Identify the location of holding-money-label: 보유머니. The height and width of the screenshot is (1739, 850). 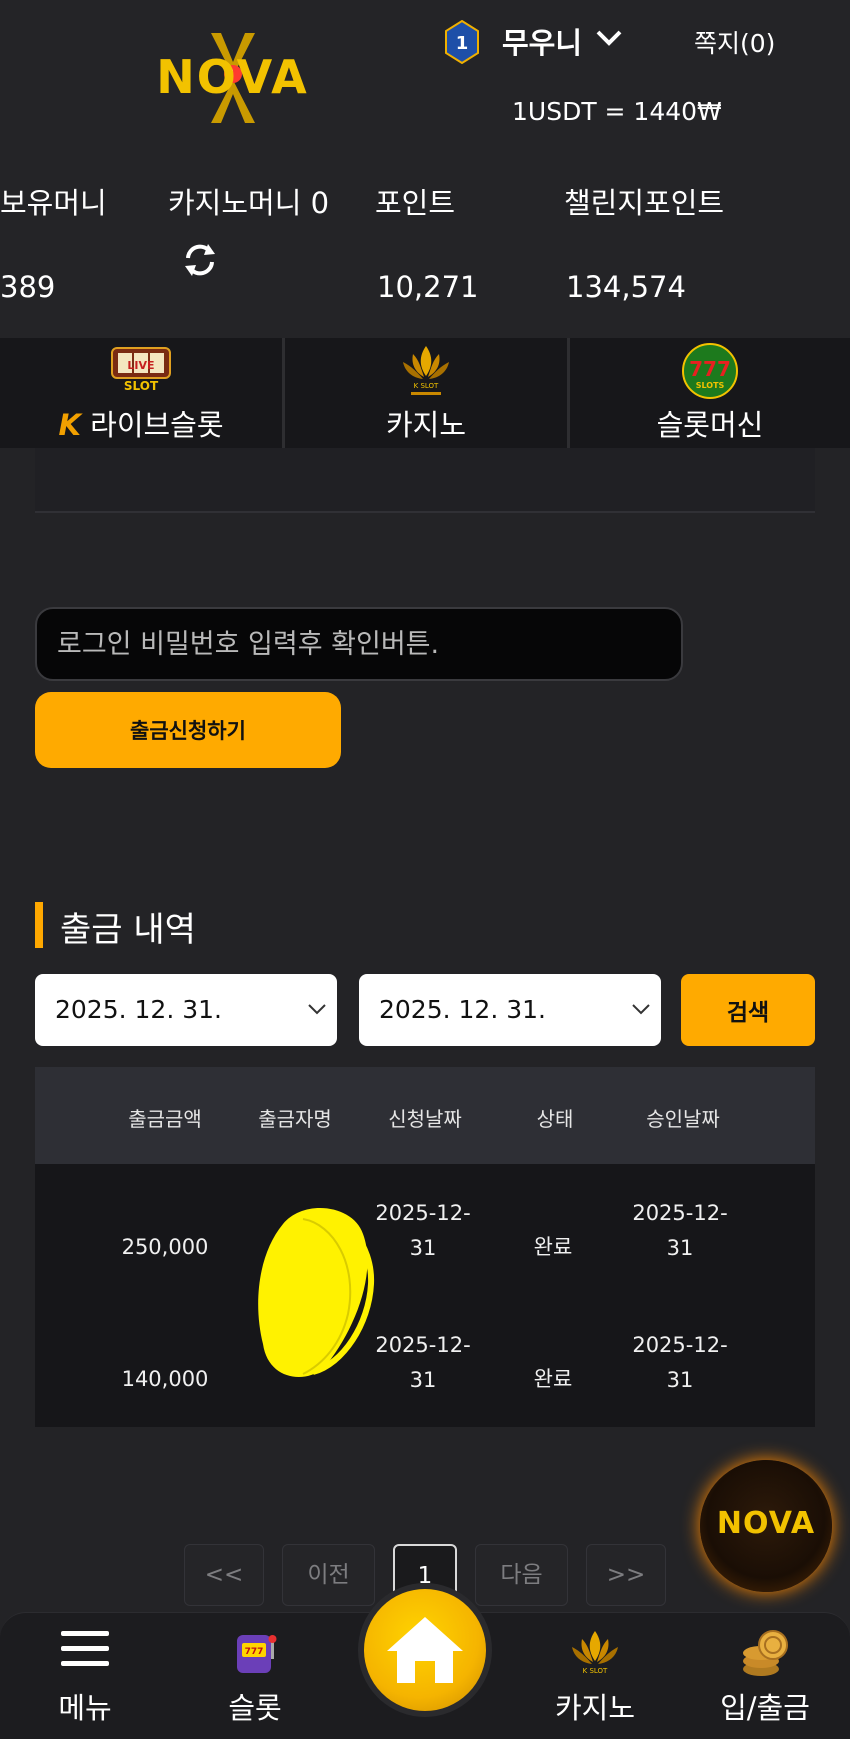
(53, 203).